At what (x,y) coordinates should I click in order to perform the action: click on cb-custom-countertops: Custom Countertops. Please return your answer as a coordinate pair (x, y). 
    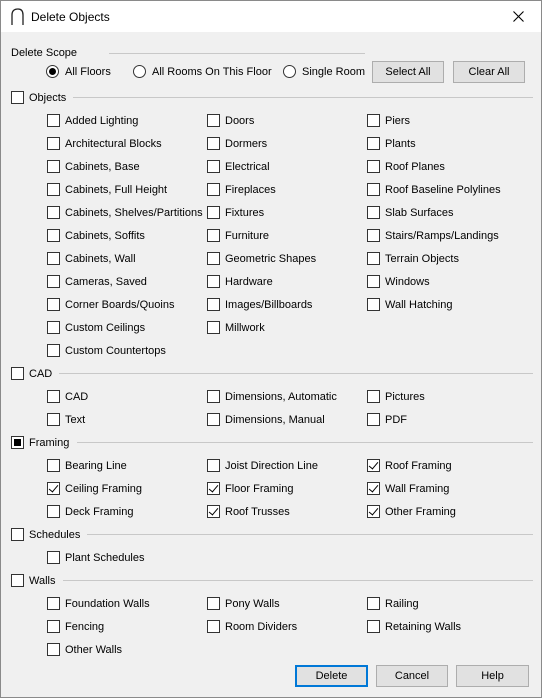
    Looking at the image, I should click on (106, 350).